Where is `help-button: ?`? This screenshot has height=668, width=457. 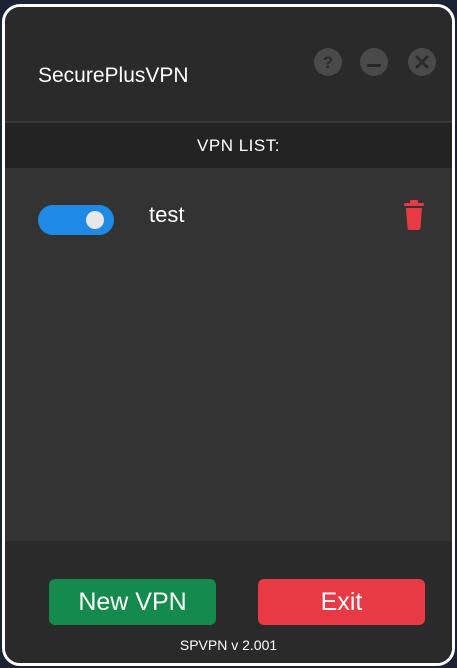 help-button: ? is located at coordinates (328, 62).